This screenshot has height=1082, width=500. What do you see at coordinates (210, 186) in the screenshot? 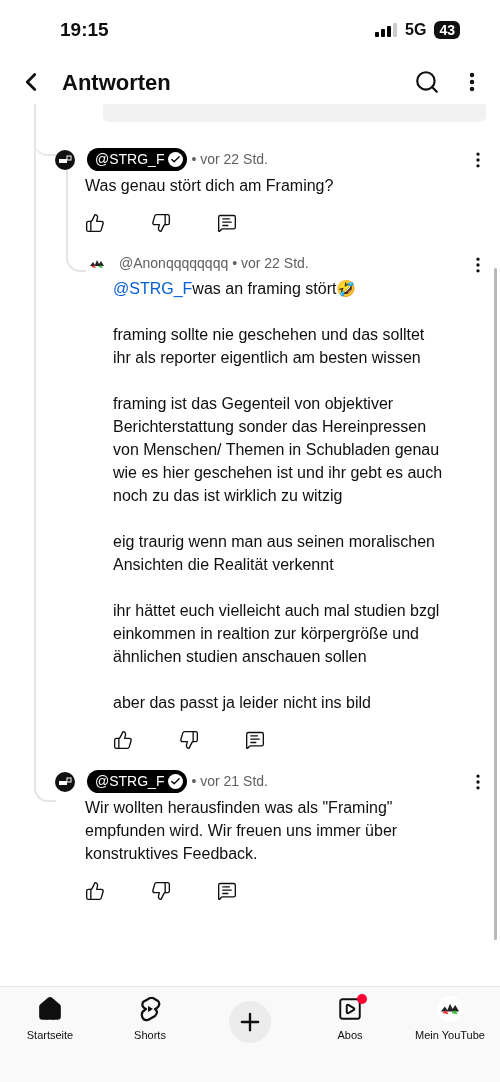
I see `comment-text: Was genau stört dich am Framing?` at bounding box center [210, 186].